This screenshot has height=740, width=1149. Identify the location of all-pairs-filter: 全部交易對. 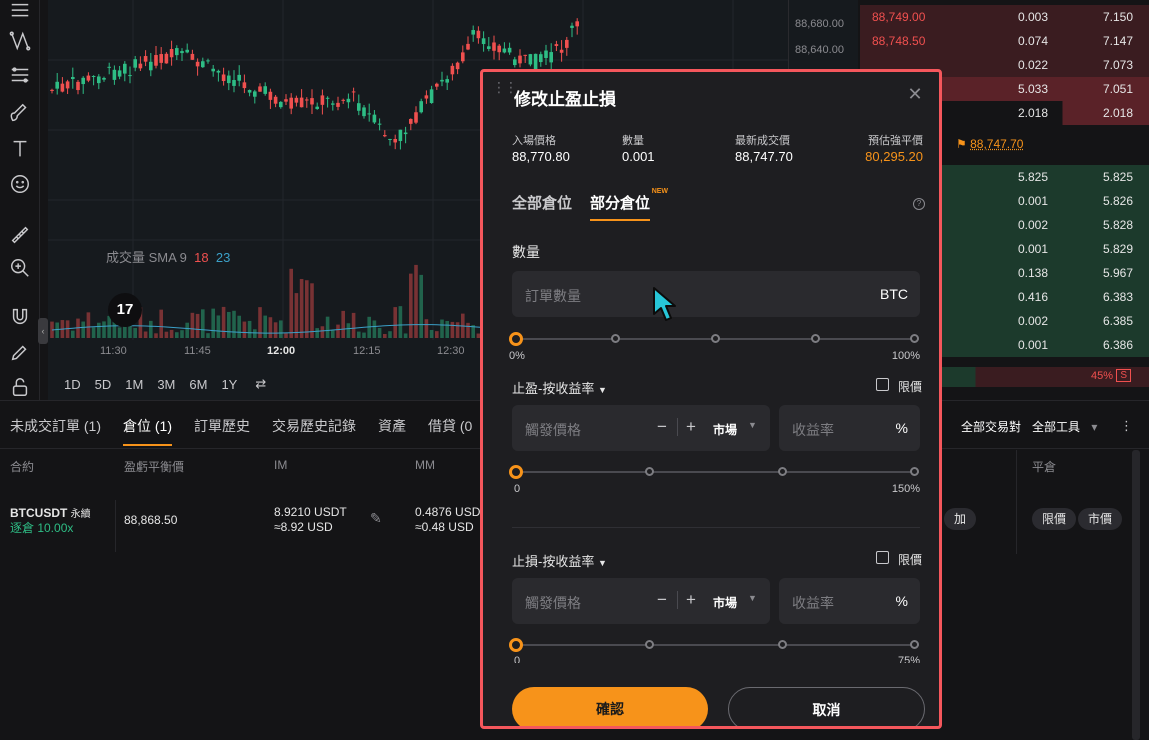
(991, 426).